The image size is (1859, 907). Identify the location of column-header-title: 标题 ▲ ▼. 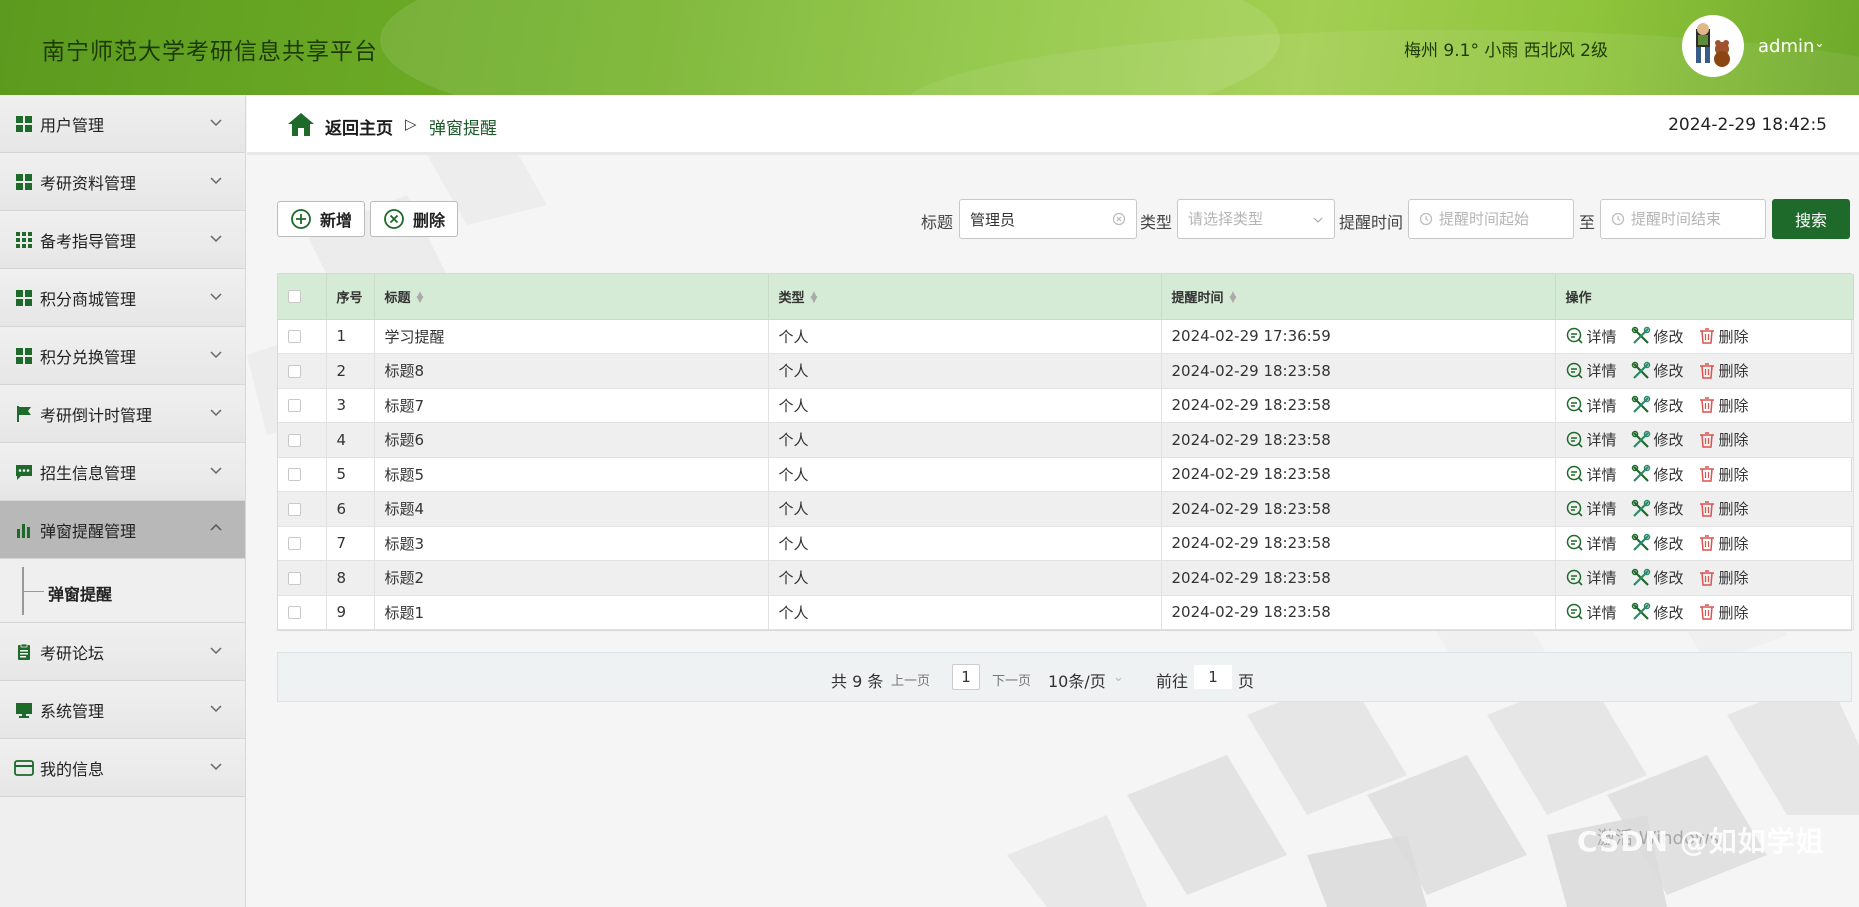
(571, 297).